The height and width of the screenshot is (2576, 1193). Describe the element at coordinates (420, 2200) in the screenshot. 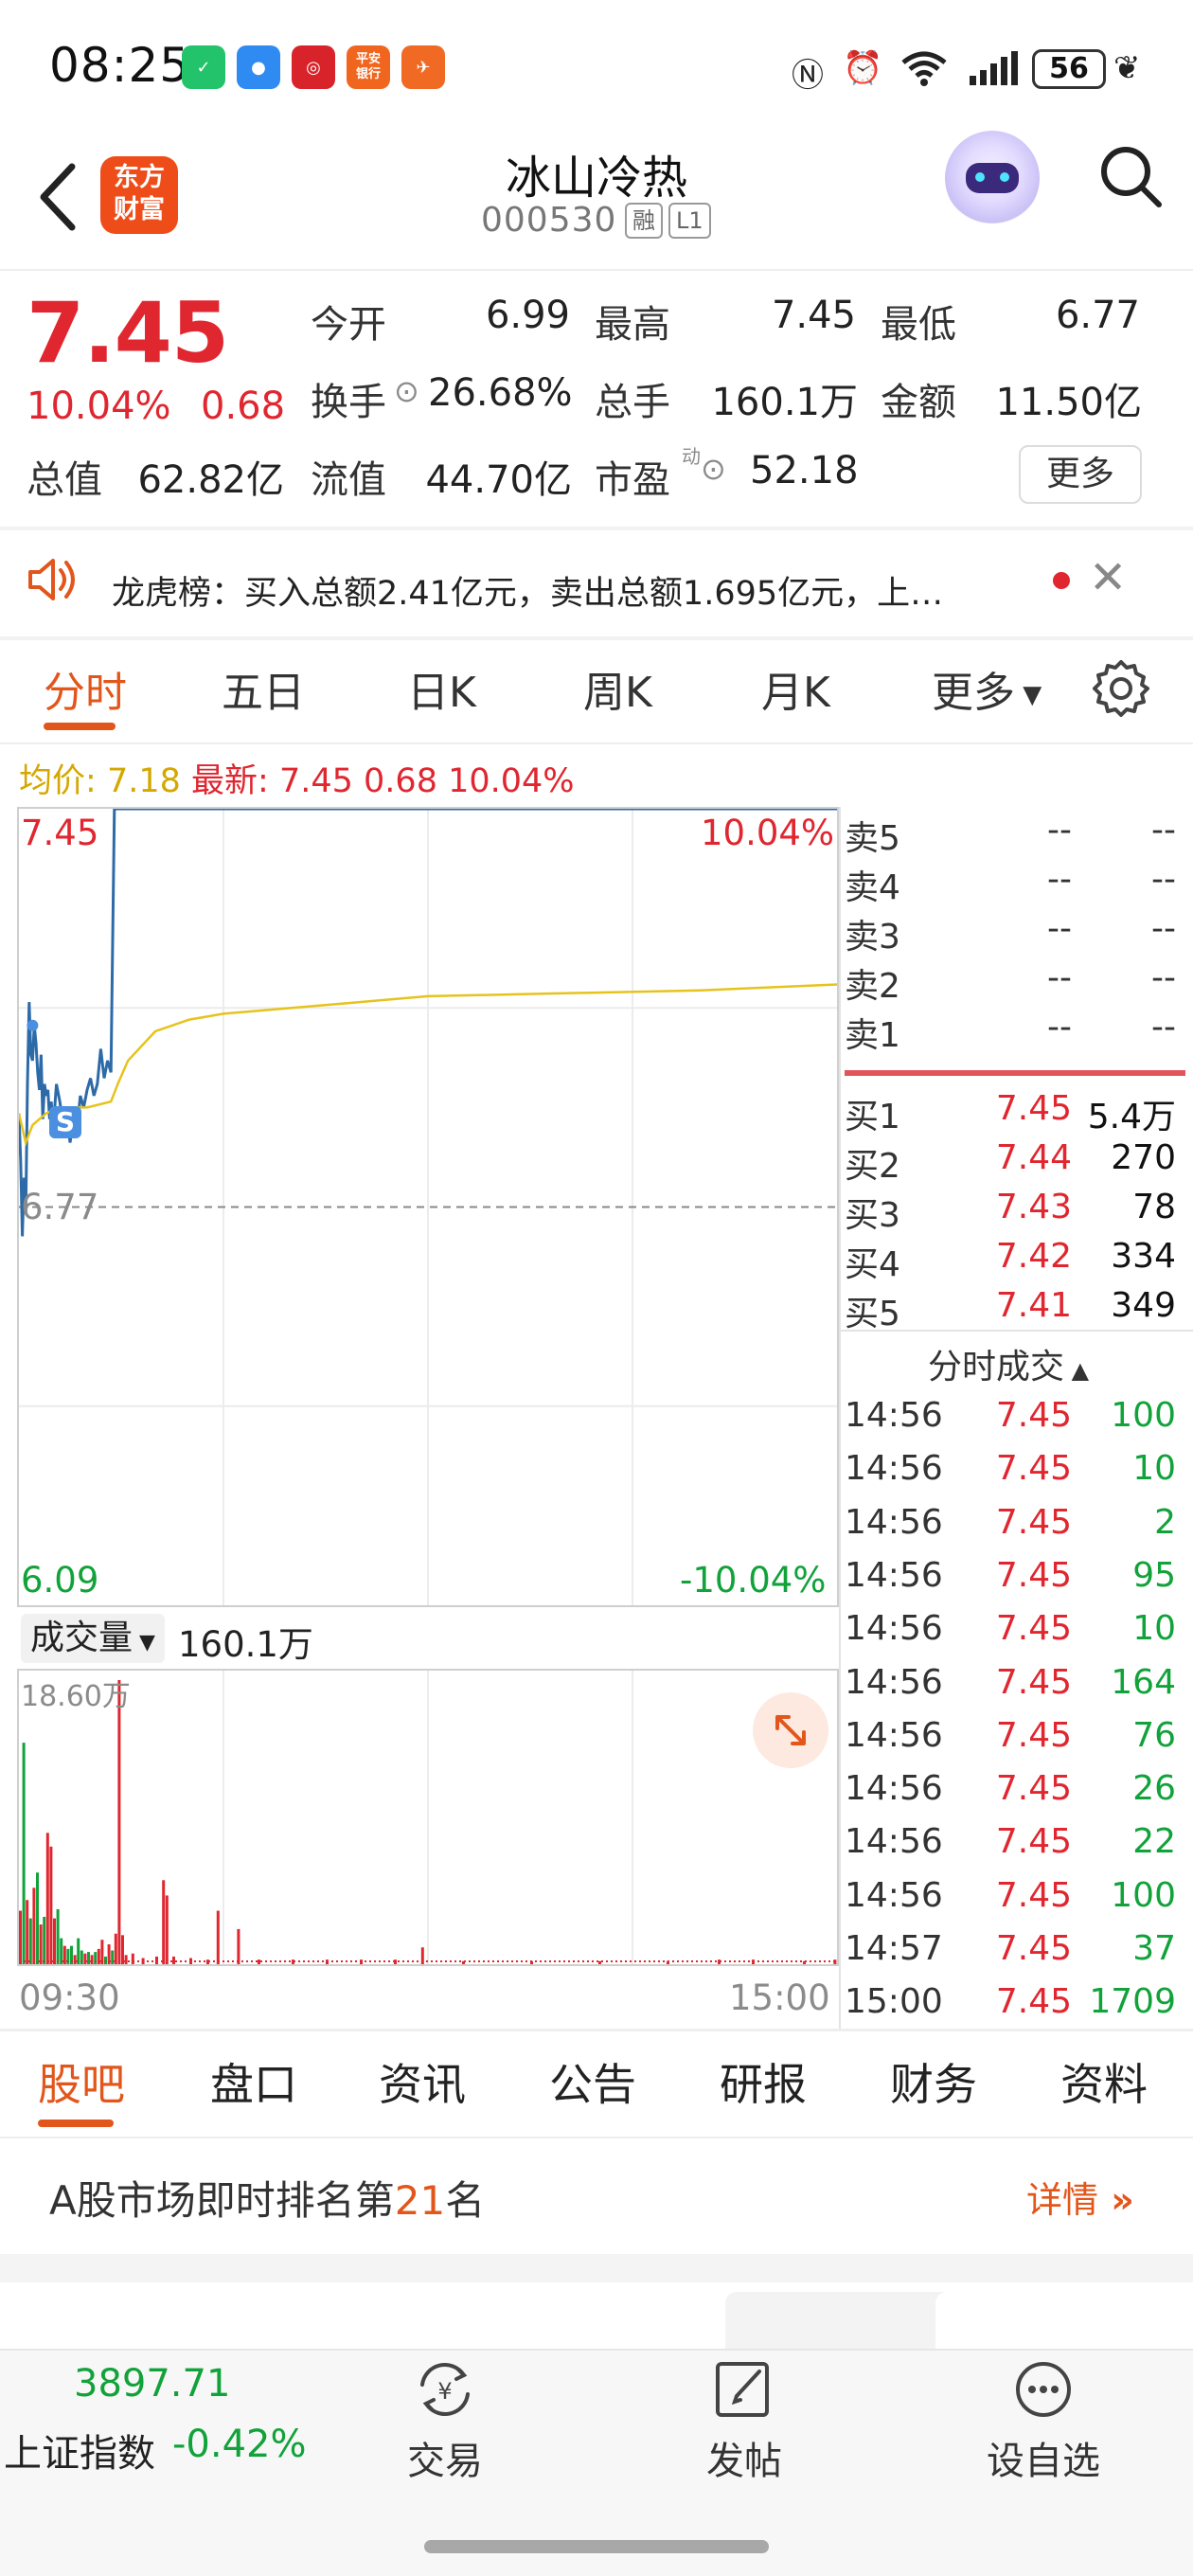

I see `rank-number: 21` at that location.